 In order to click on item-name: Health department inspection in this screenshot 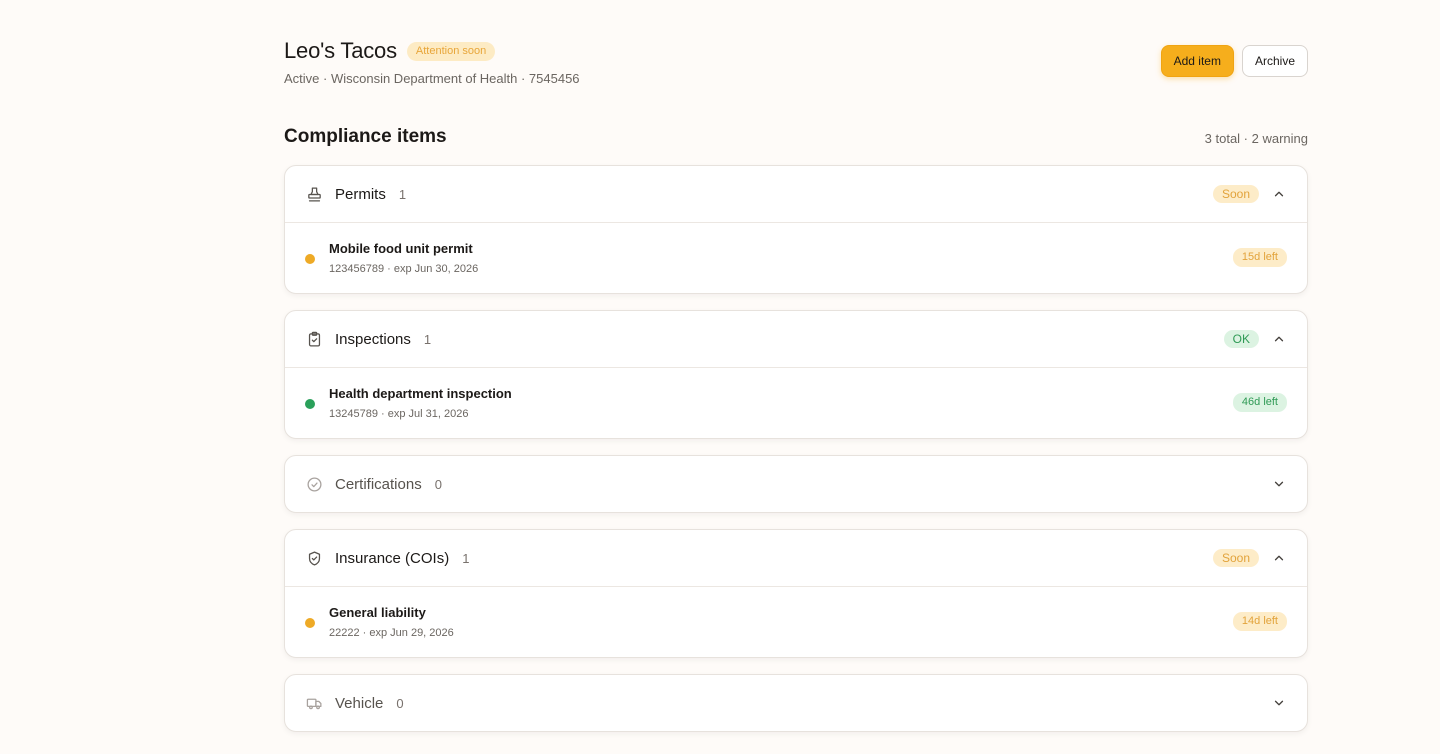, I will do `click(420, 393)`.